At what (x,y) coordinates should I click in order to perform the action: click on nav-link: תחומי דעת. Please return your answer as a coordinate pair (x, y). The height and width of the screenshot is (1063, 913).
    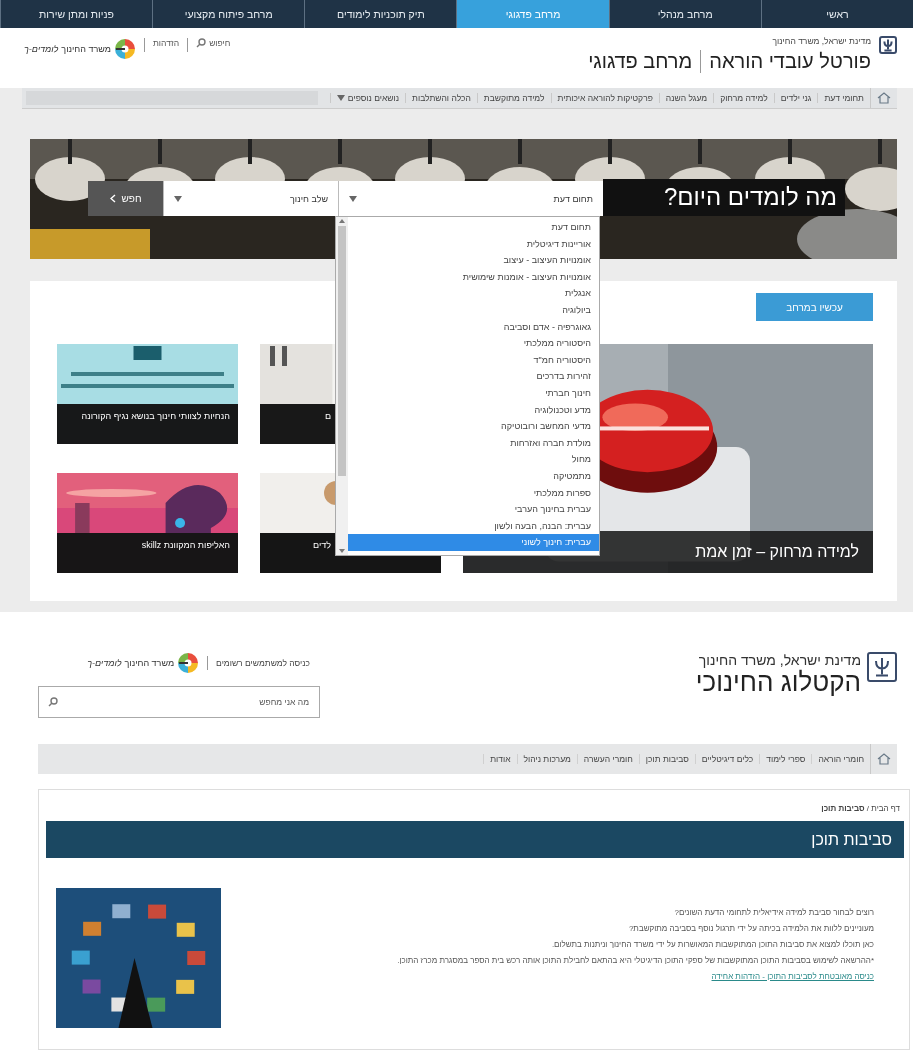
    Looking at the image, I should click on (843, 98).